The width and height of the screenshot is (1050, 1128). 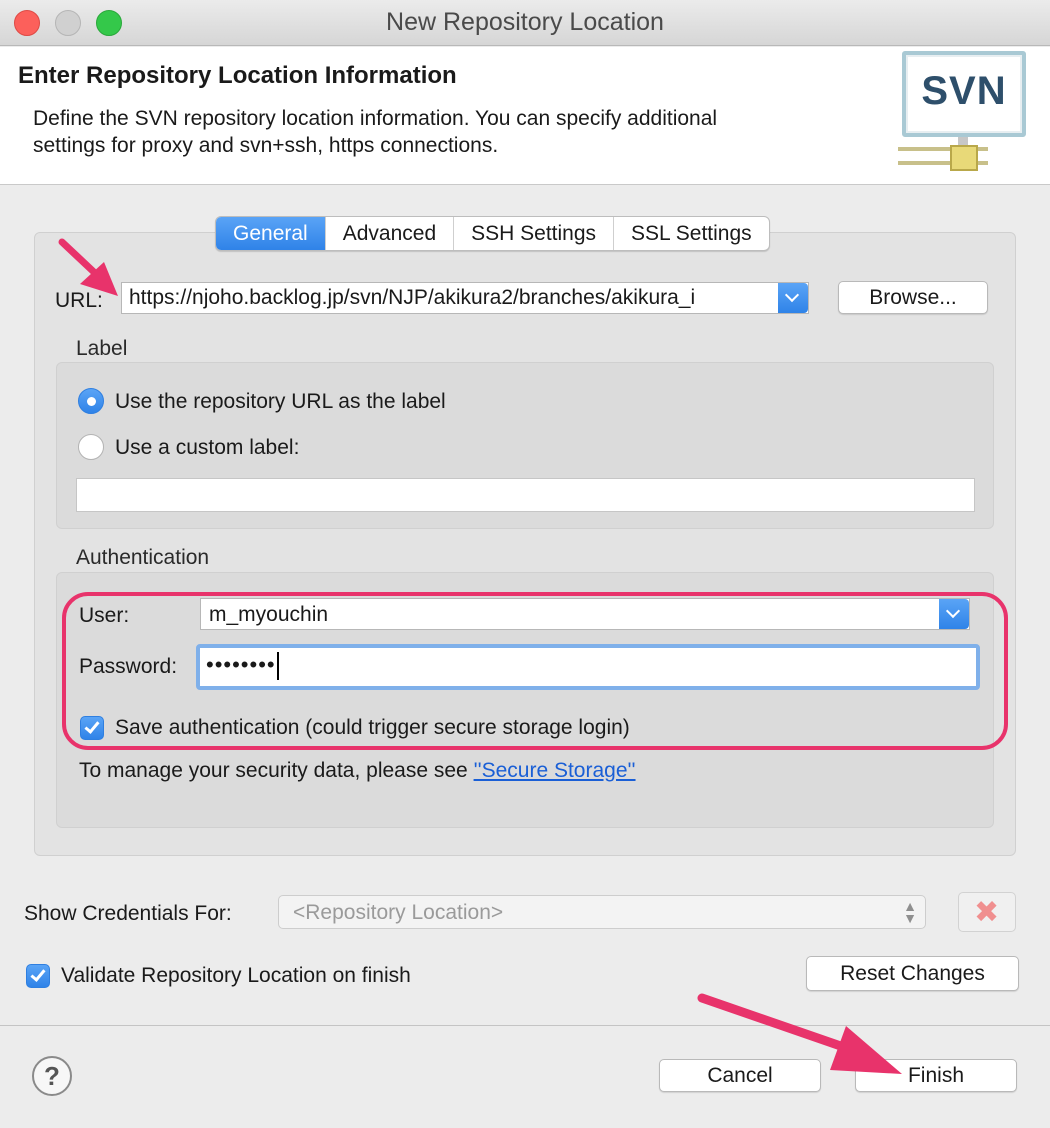 What do you see at coordinates (740, 1075) in the screenshot?
I see `cancel-button: Cancel` at bounding box center [740, 1075].